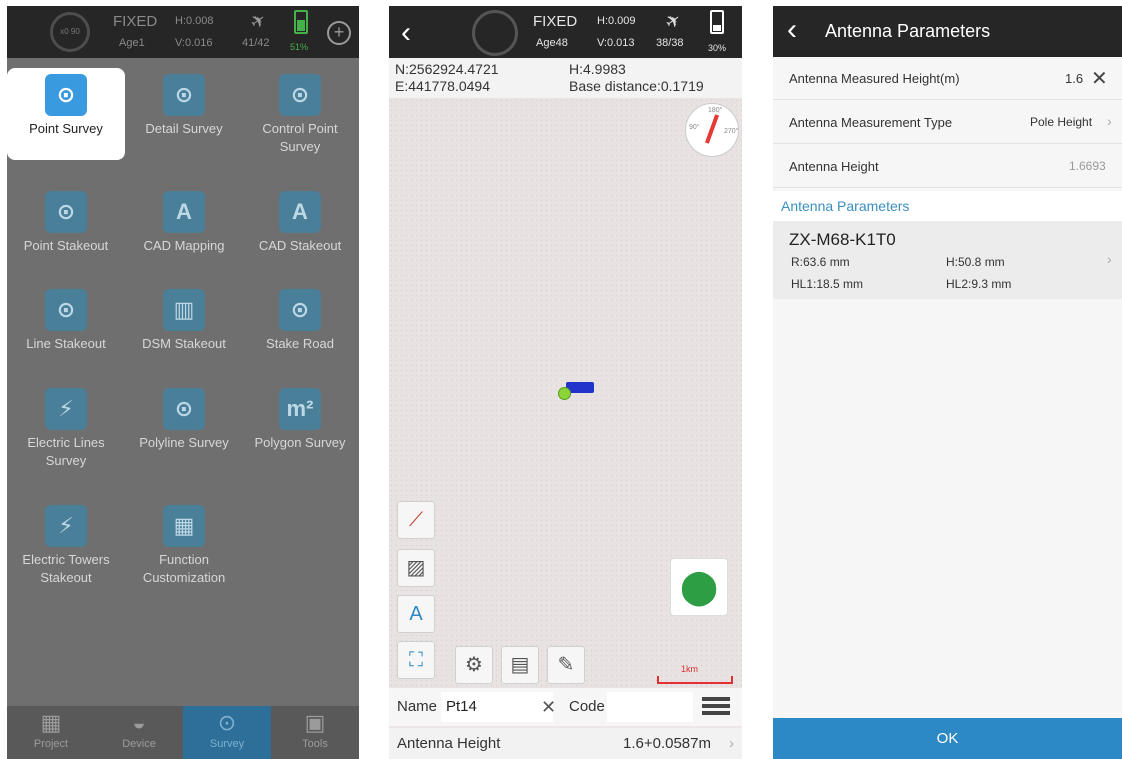 This screenshot has width=1122, height=759. I want to click on easting: E:441778.0494, so click(442, 86).